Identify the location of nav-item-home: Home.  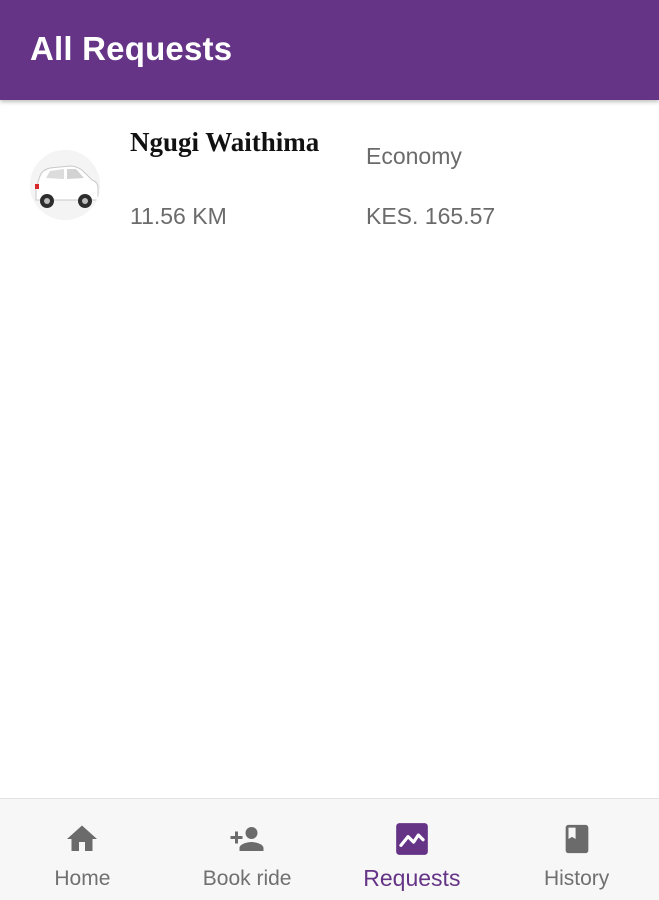
(82, 849).